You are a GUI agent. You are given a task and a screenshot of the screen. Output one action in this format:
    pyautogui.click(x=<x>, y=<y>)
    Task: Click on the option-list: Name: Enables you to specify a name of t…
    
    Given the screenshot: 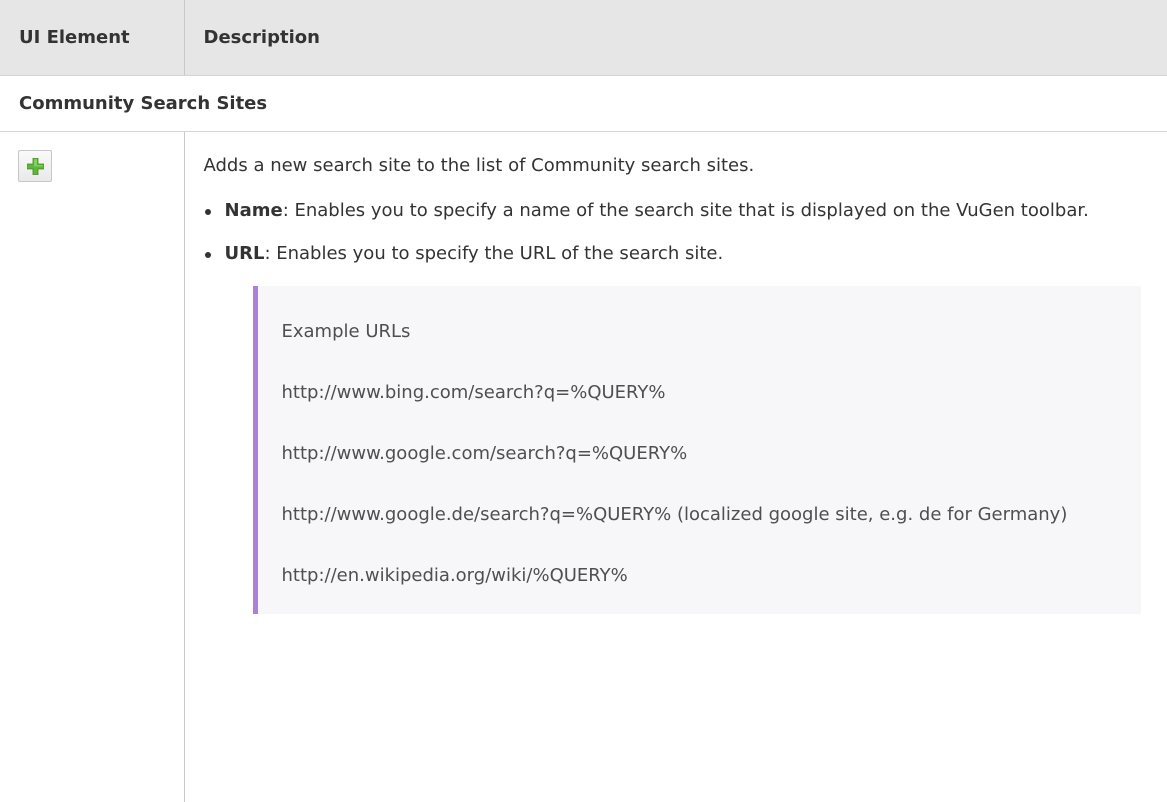 What is the action you would take?
    pyautogui.click(x=671, y=232)
    